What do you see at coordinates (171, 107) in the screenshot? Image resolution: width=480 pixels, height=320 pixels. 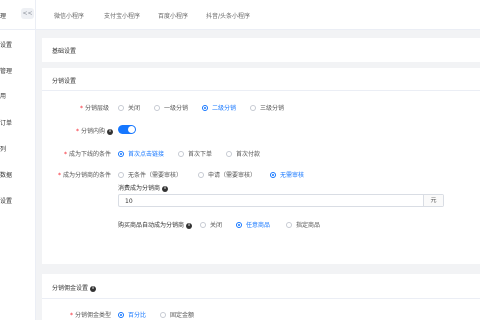 I see `level-option-one: 一级分销` at bounding box center [171, 107].